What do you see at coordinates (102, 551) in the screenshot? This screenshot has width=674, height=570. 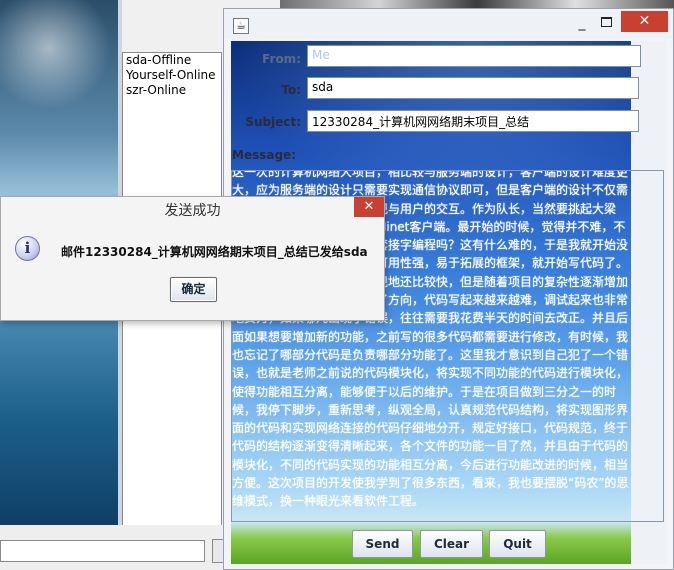 I see `chat-input` at bounding box center [102, 551].